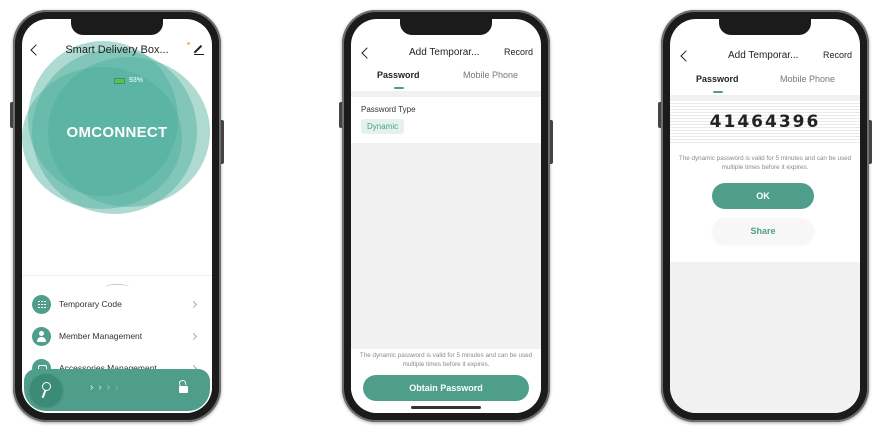 The height and width of the screenshot is (436, 882). What do you see at coordinates (183, 389) in the screenshot?
I see `unlock-icon` at bounding box center [183, 389].